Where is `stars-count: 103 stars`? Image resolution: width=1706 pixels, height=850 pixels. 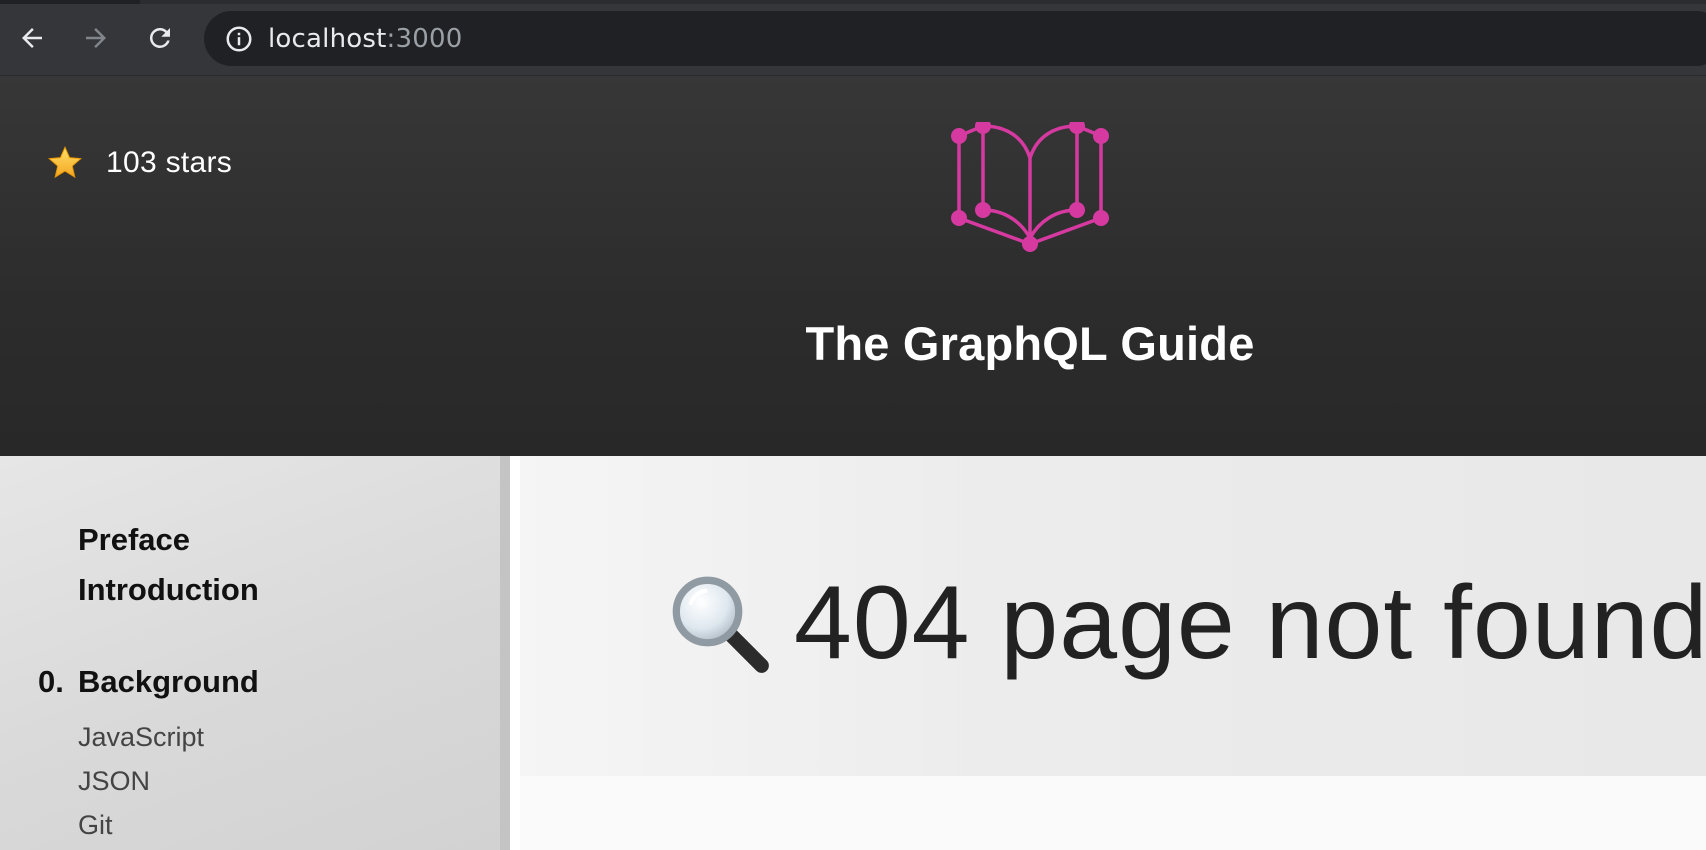
stars-count: 103 stars is located at coordinates (169, 162).